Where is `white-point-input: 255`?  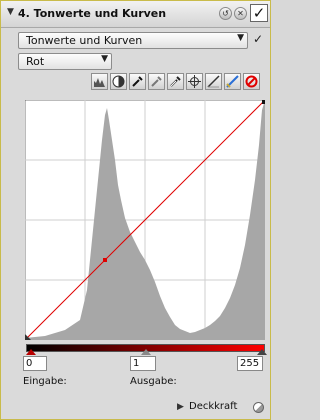 white-point-input: 255 is located at coordinates (250, 363).